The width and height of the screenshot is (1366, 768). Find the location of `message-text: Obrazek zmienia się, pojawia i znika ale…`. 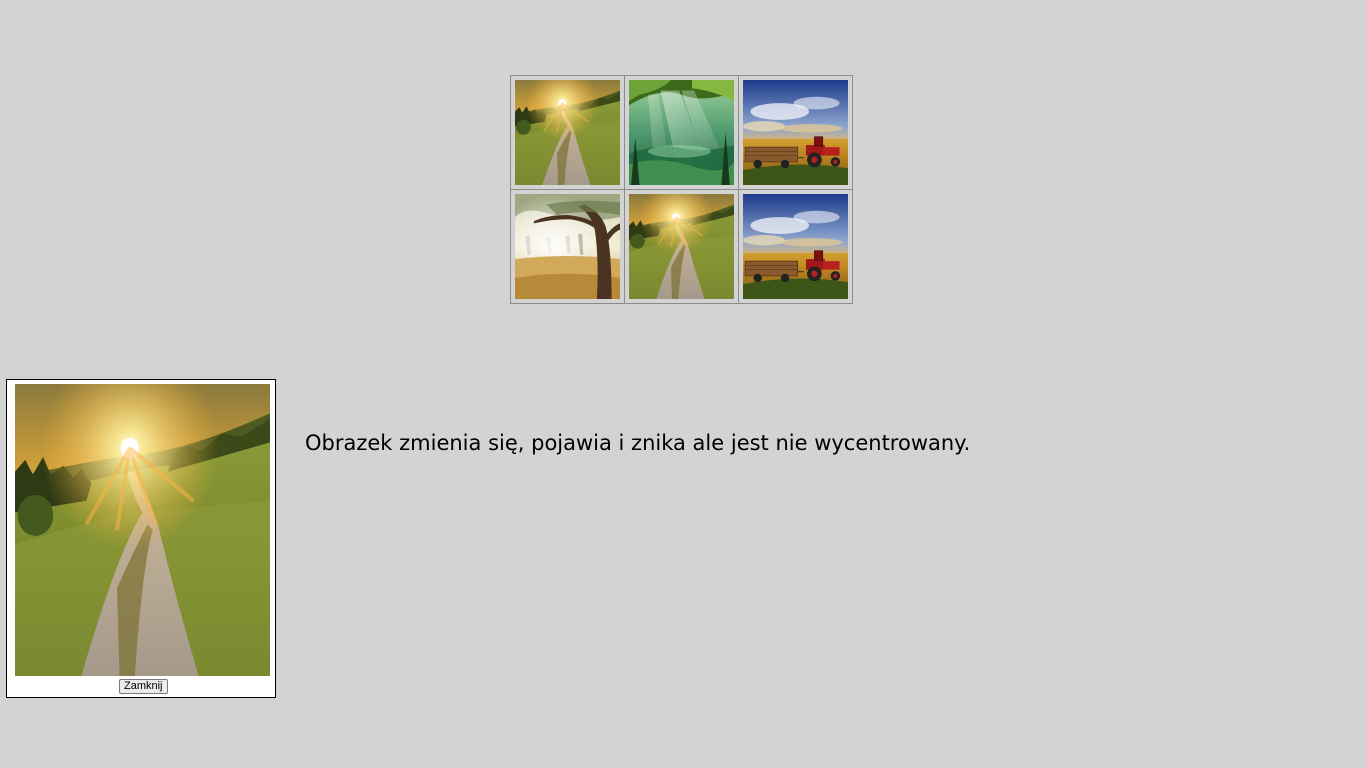

message-text: Obrazek zmienia się, pojawia i znika ale… is located at coordinates (638, 443).